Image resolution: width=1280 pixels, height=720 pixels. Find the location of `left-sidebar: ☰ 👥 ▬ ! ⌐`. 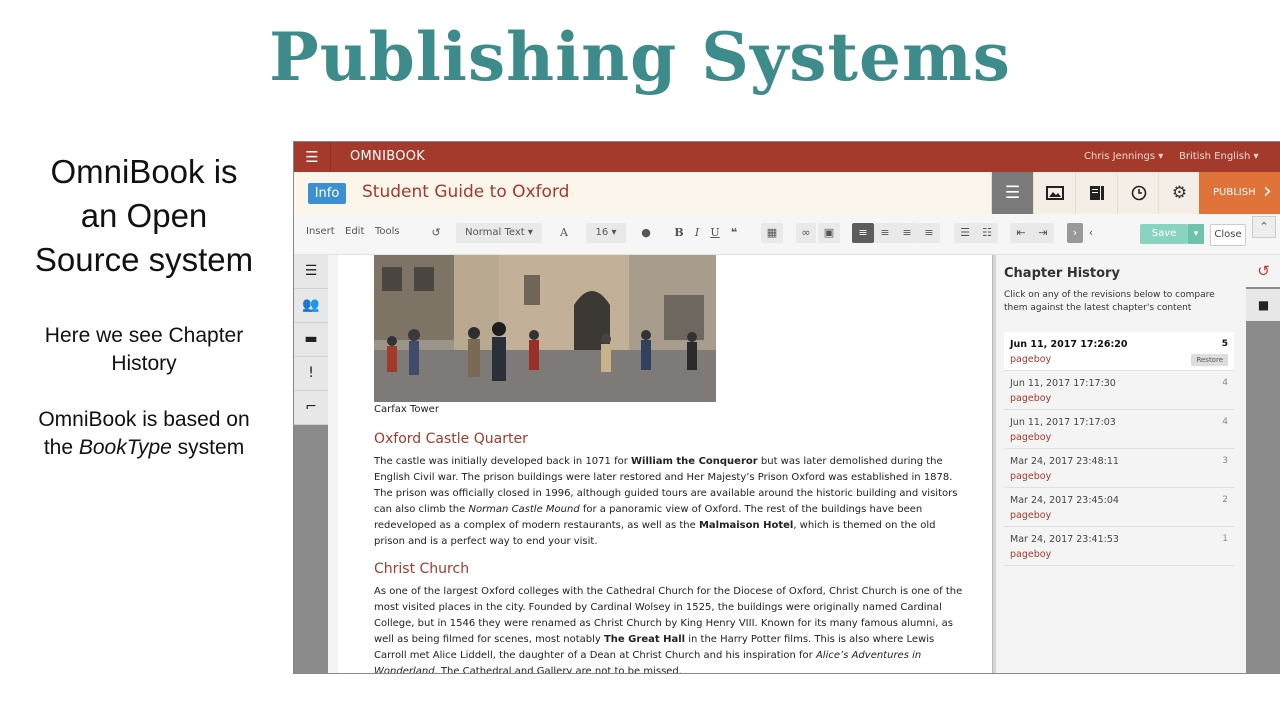

left-sidebar: ☰ 👥 ▬ ! ⌐ is located at coordinates (311, 464).